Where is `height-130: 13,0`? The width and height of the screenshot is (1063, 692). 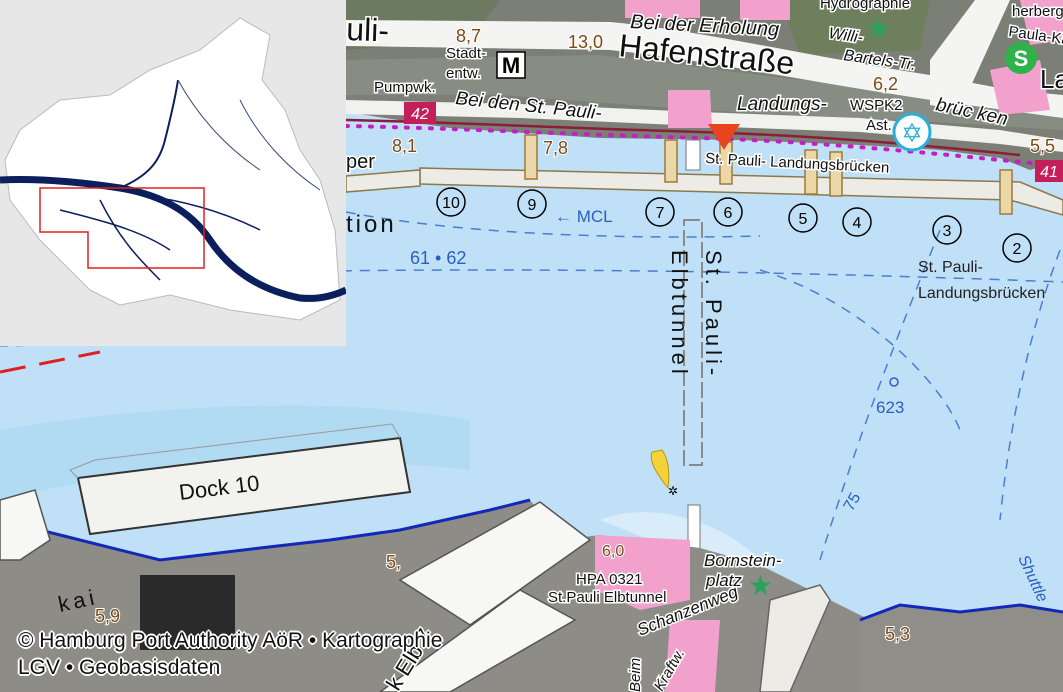 height-130: 13,0 is located at coordinates (585, 42).